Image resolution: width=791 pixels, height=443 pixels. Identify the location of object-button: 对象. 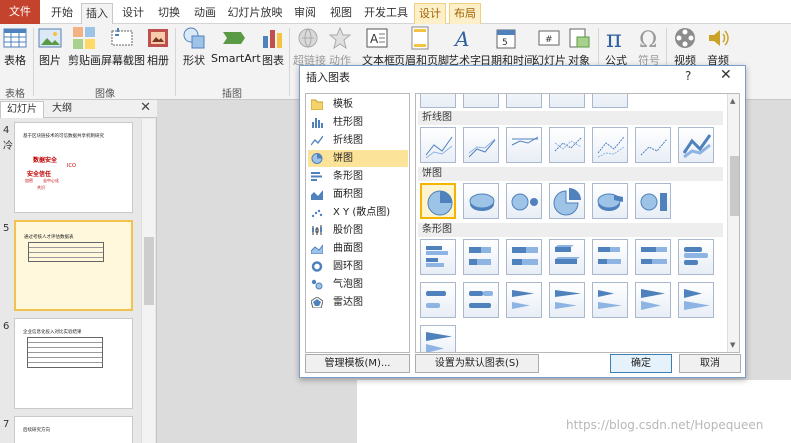
(579, 47).